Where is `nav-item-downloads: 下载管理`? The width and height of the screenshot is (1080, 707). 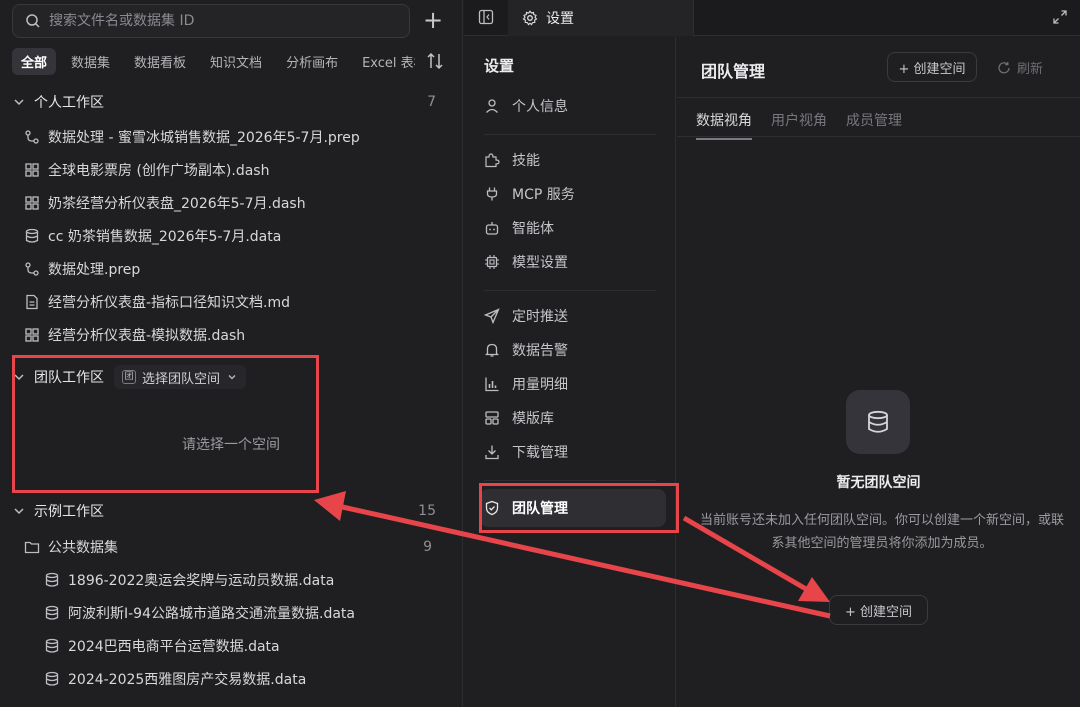
nav-item-downloads: 下载管理 is located at coordinates (569, 452).